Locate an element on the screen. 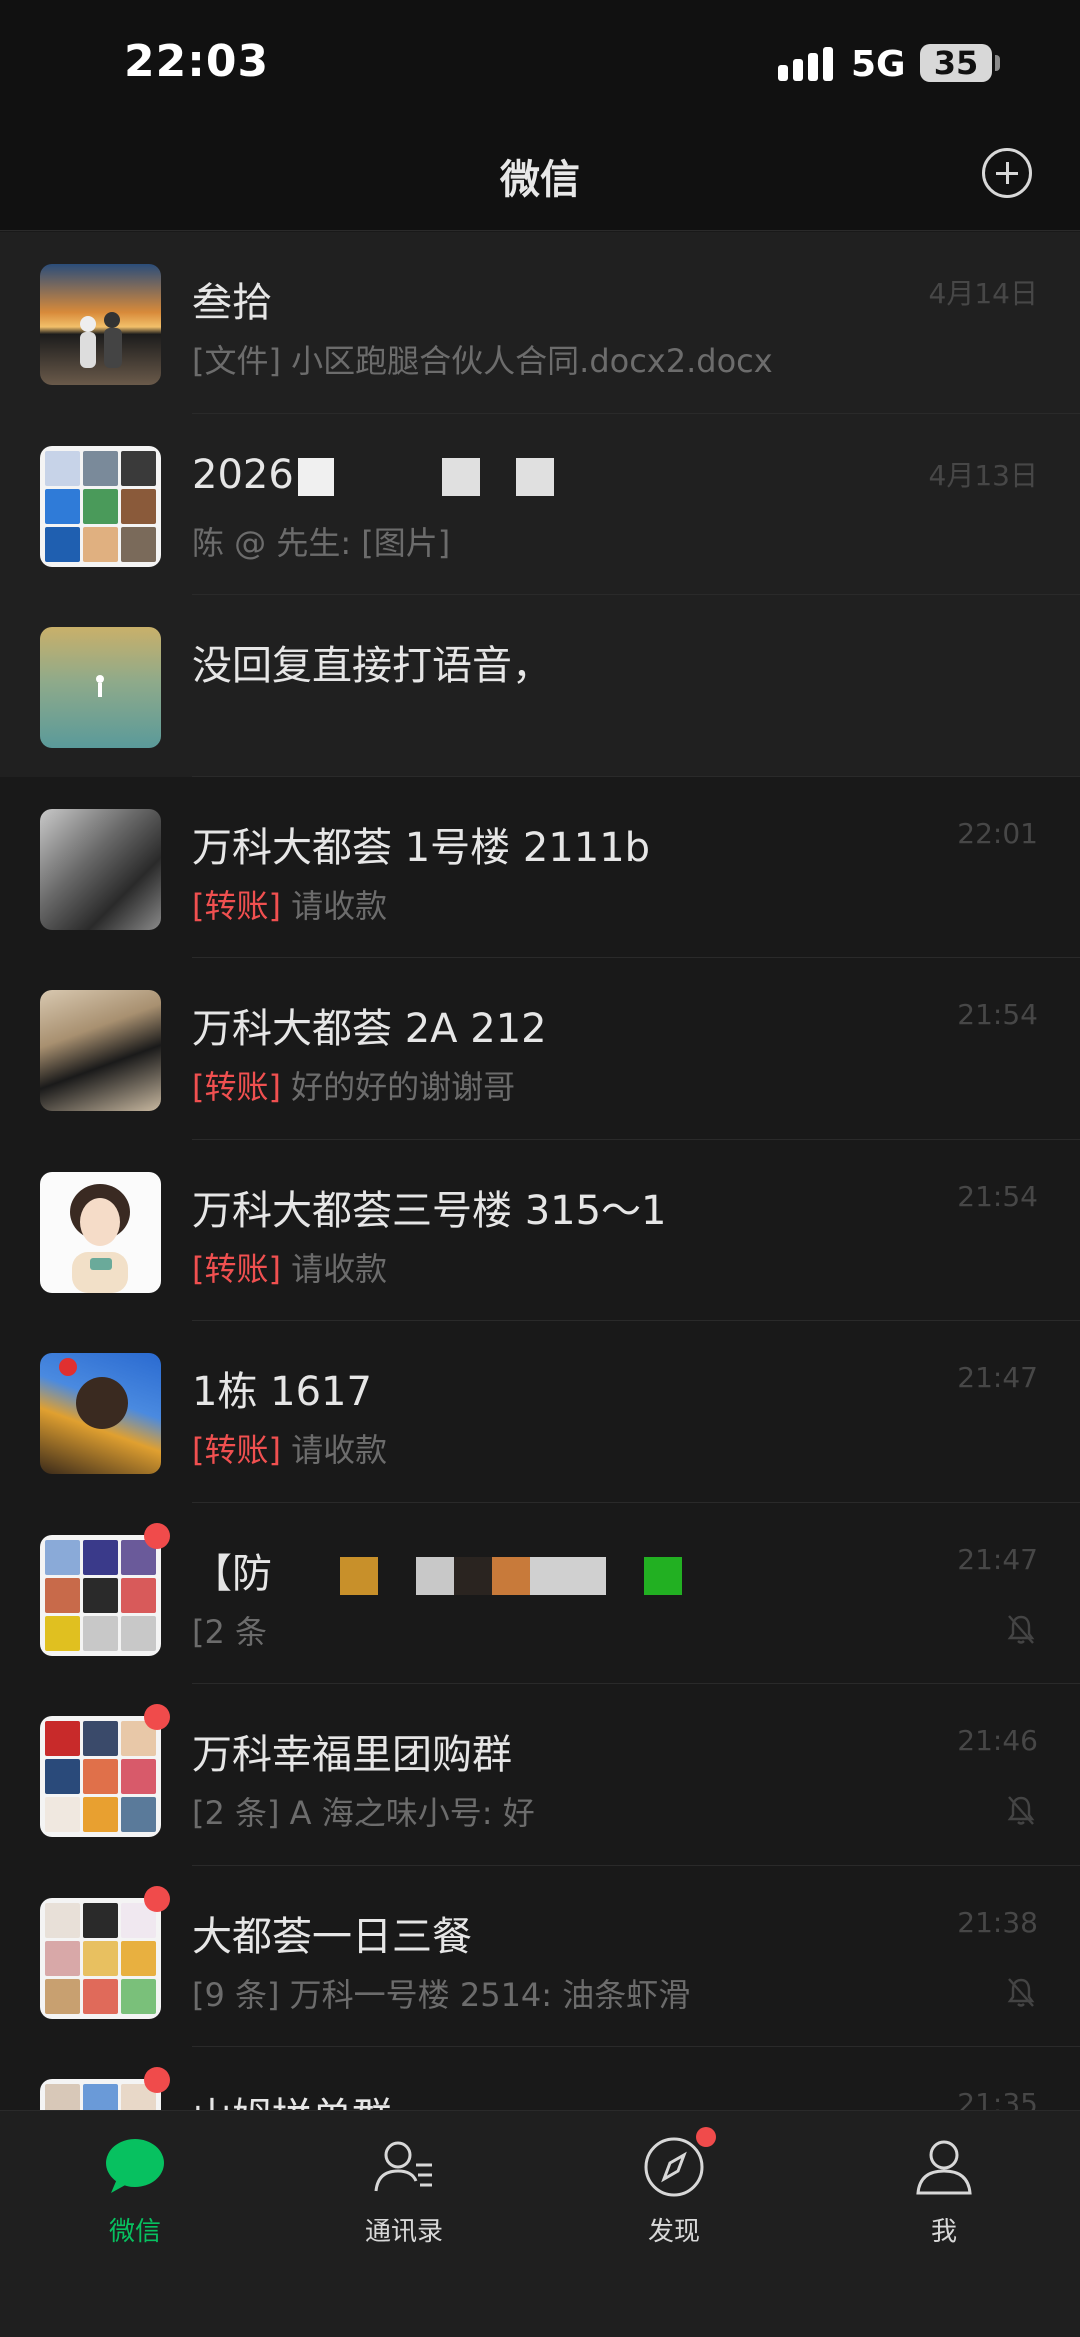 This screenshot has height=2337, width=1080. tab-label: 通讯录 is located at coordinates (403, 2232).